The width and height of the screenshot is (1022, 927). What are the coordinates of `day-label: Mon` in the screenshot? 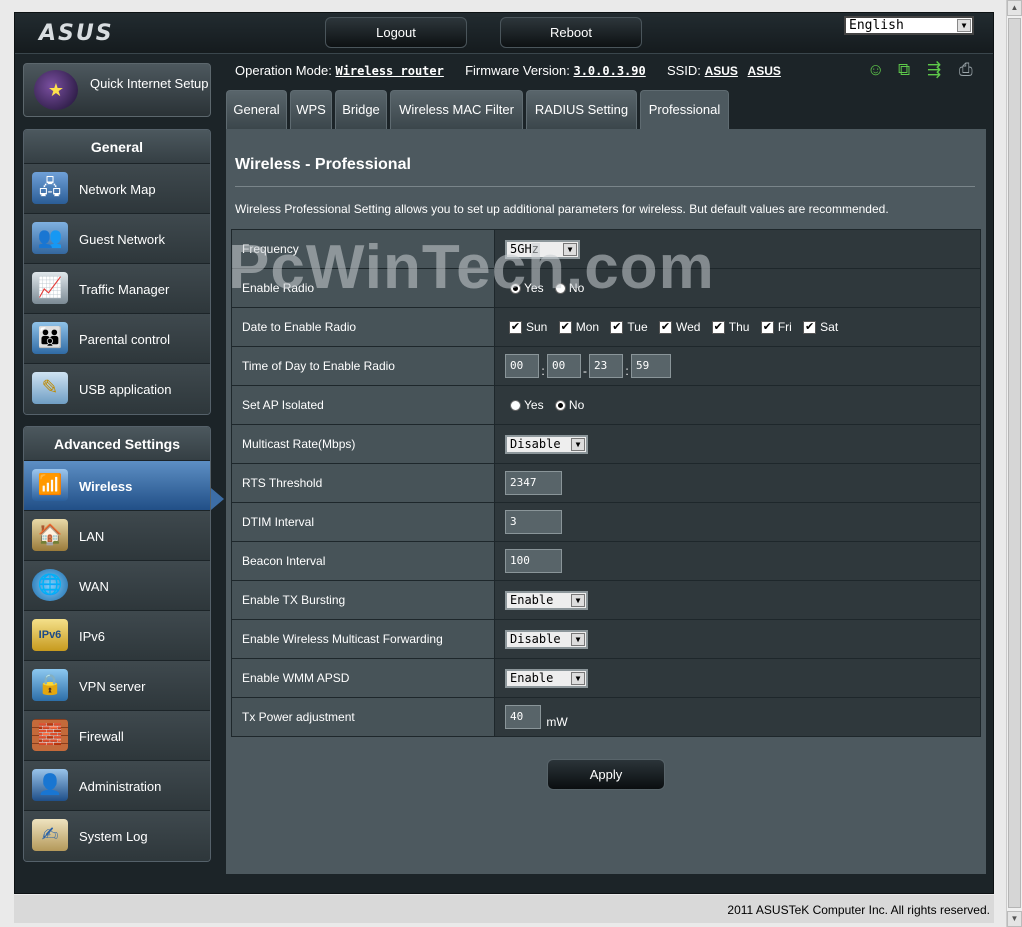 It's located at (587, 326).